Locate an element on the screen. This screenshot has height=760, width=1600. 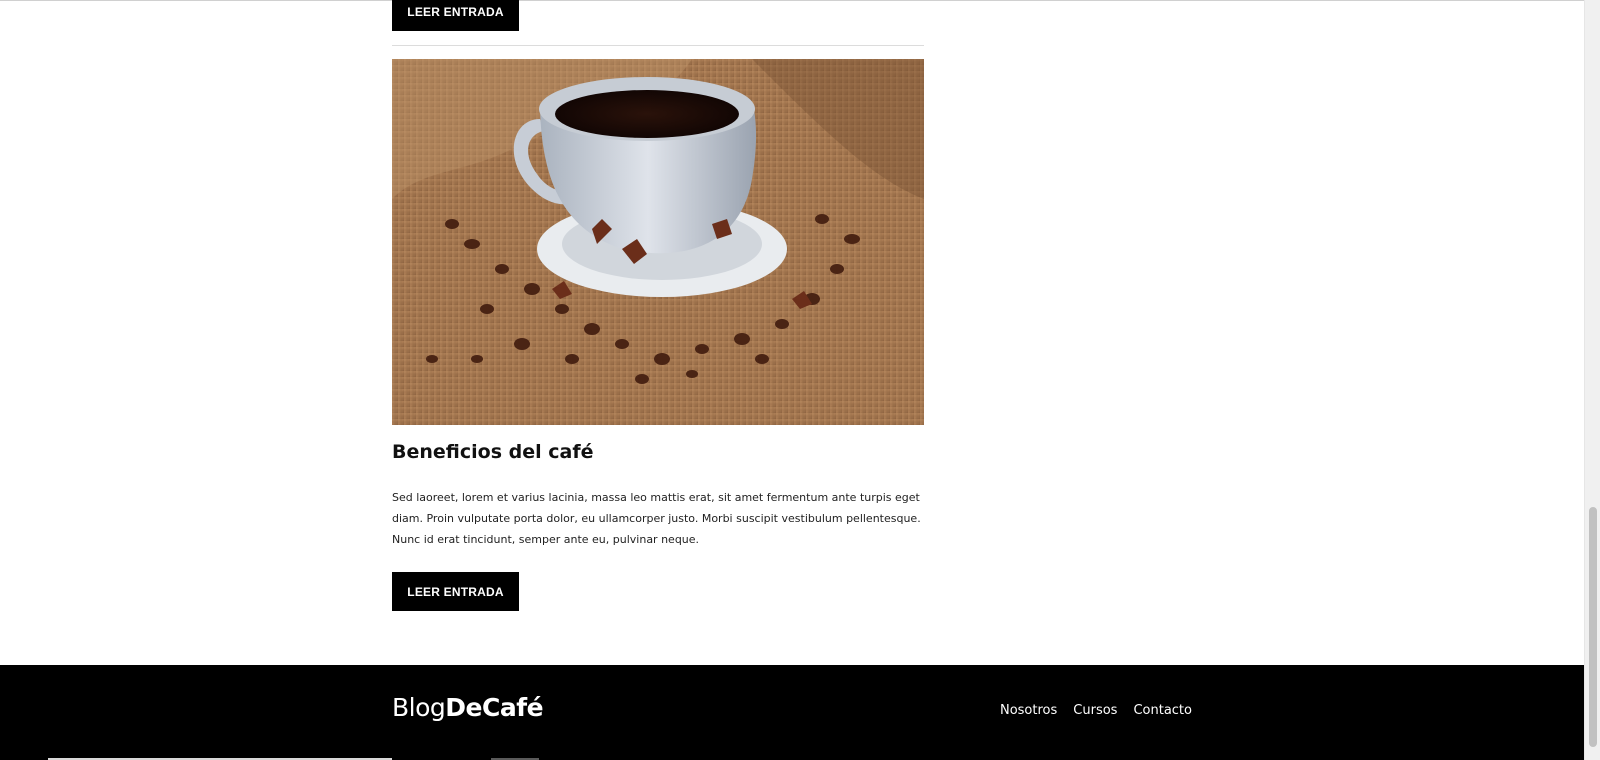
footer-logo: BlogDeCafé is located at coordinates (468, 707).